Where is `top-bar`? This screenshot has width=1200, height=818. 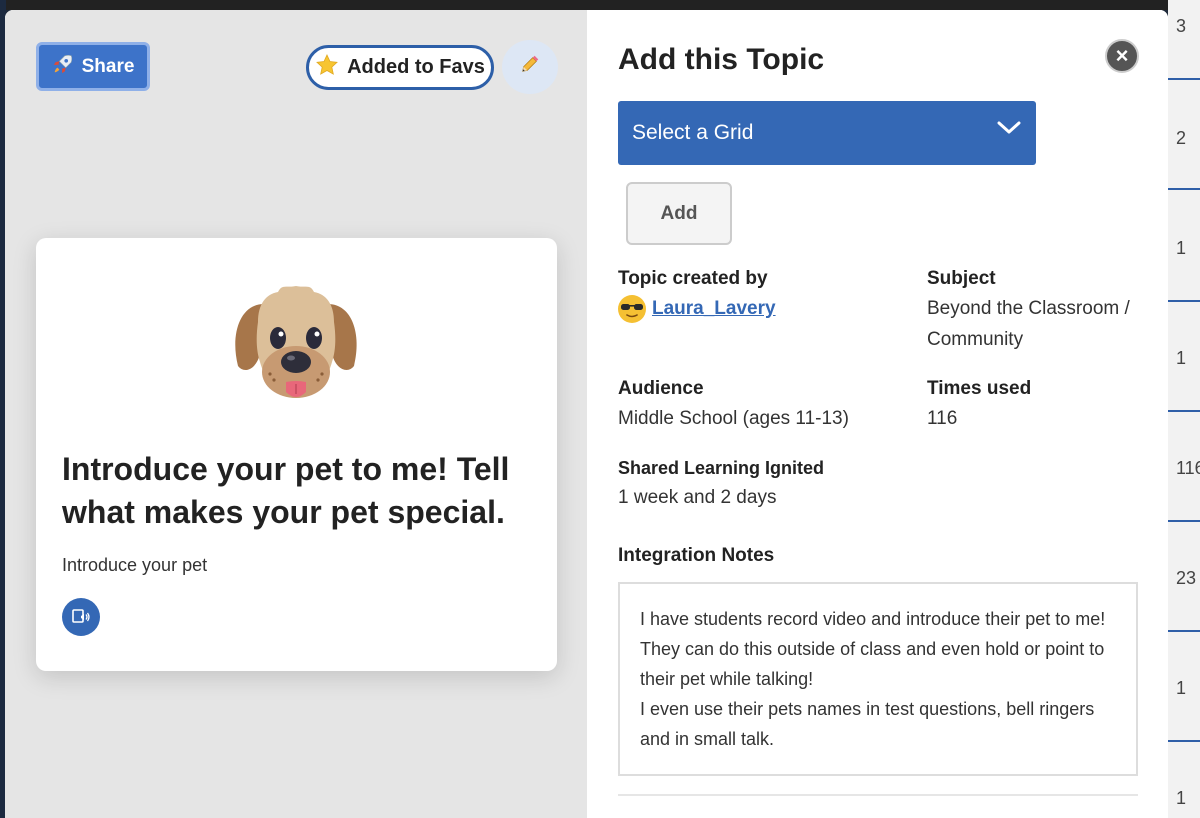
top-bar is located at coordinates (600, 5).